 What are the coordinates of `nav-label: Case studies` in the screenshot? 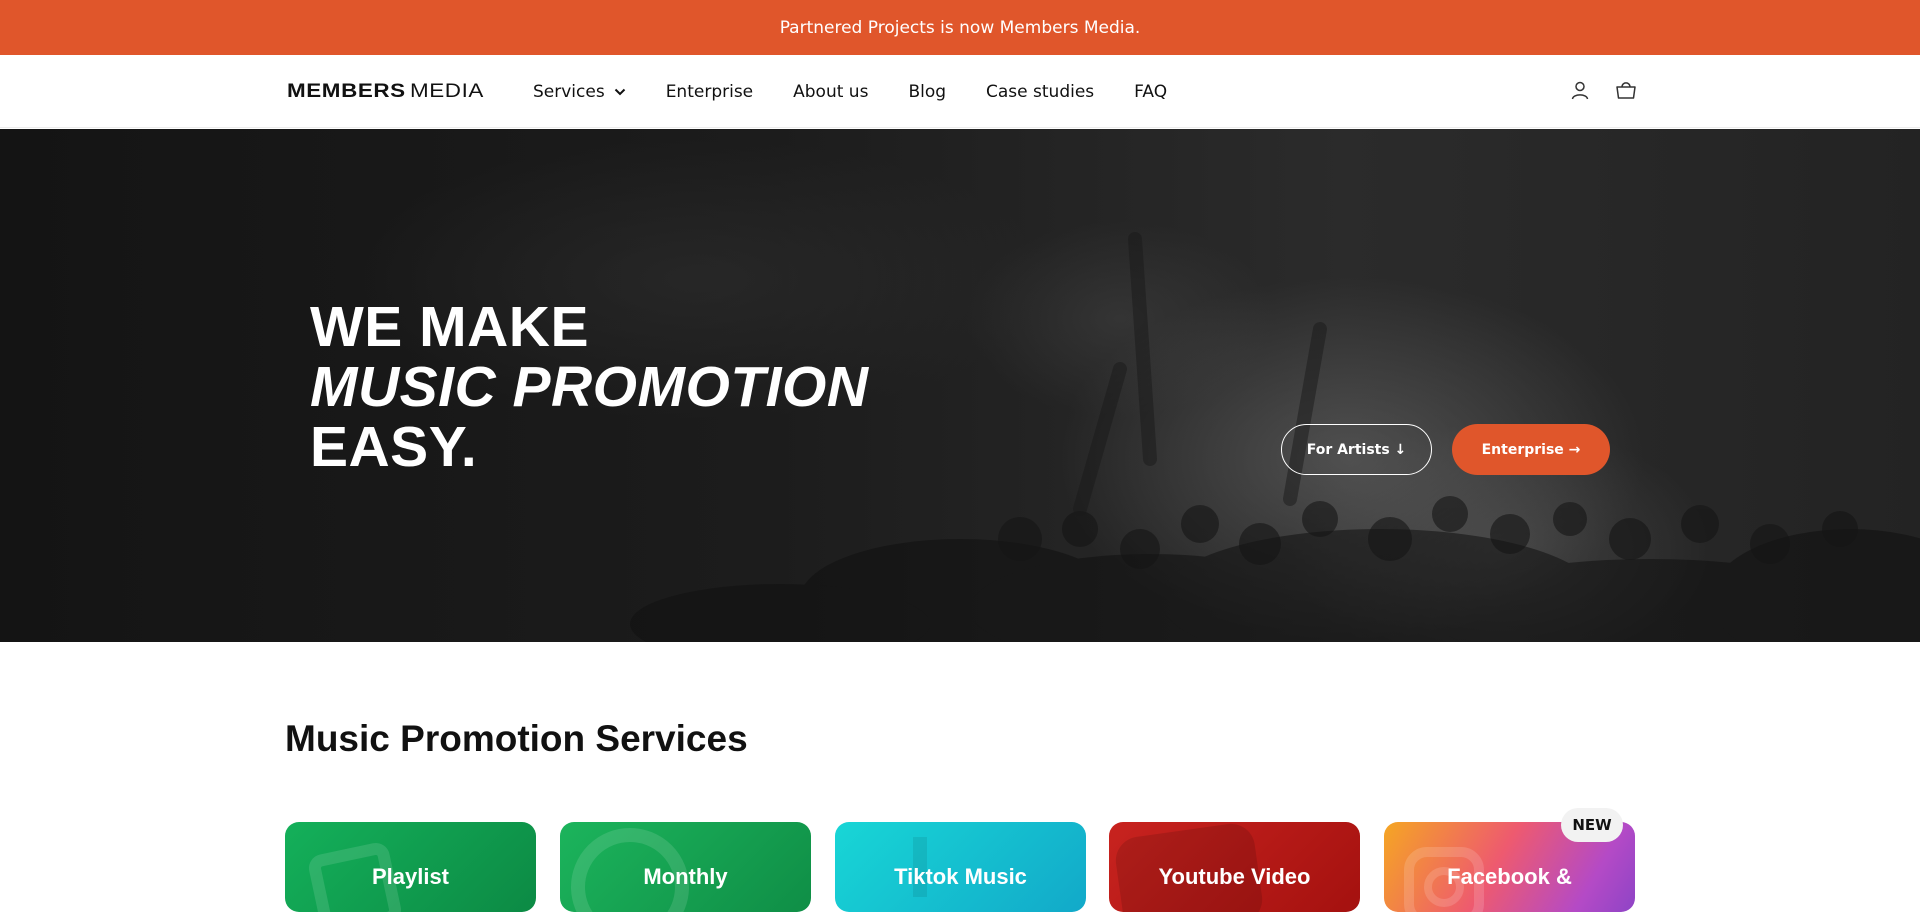 It's located at (1040, 91).